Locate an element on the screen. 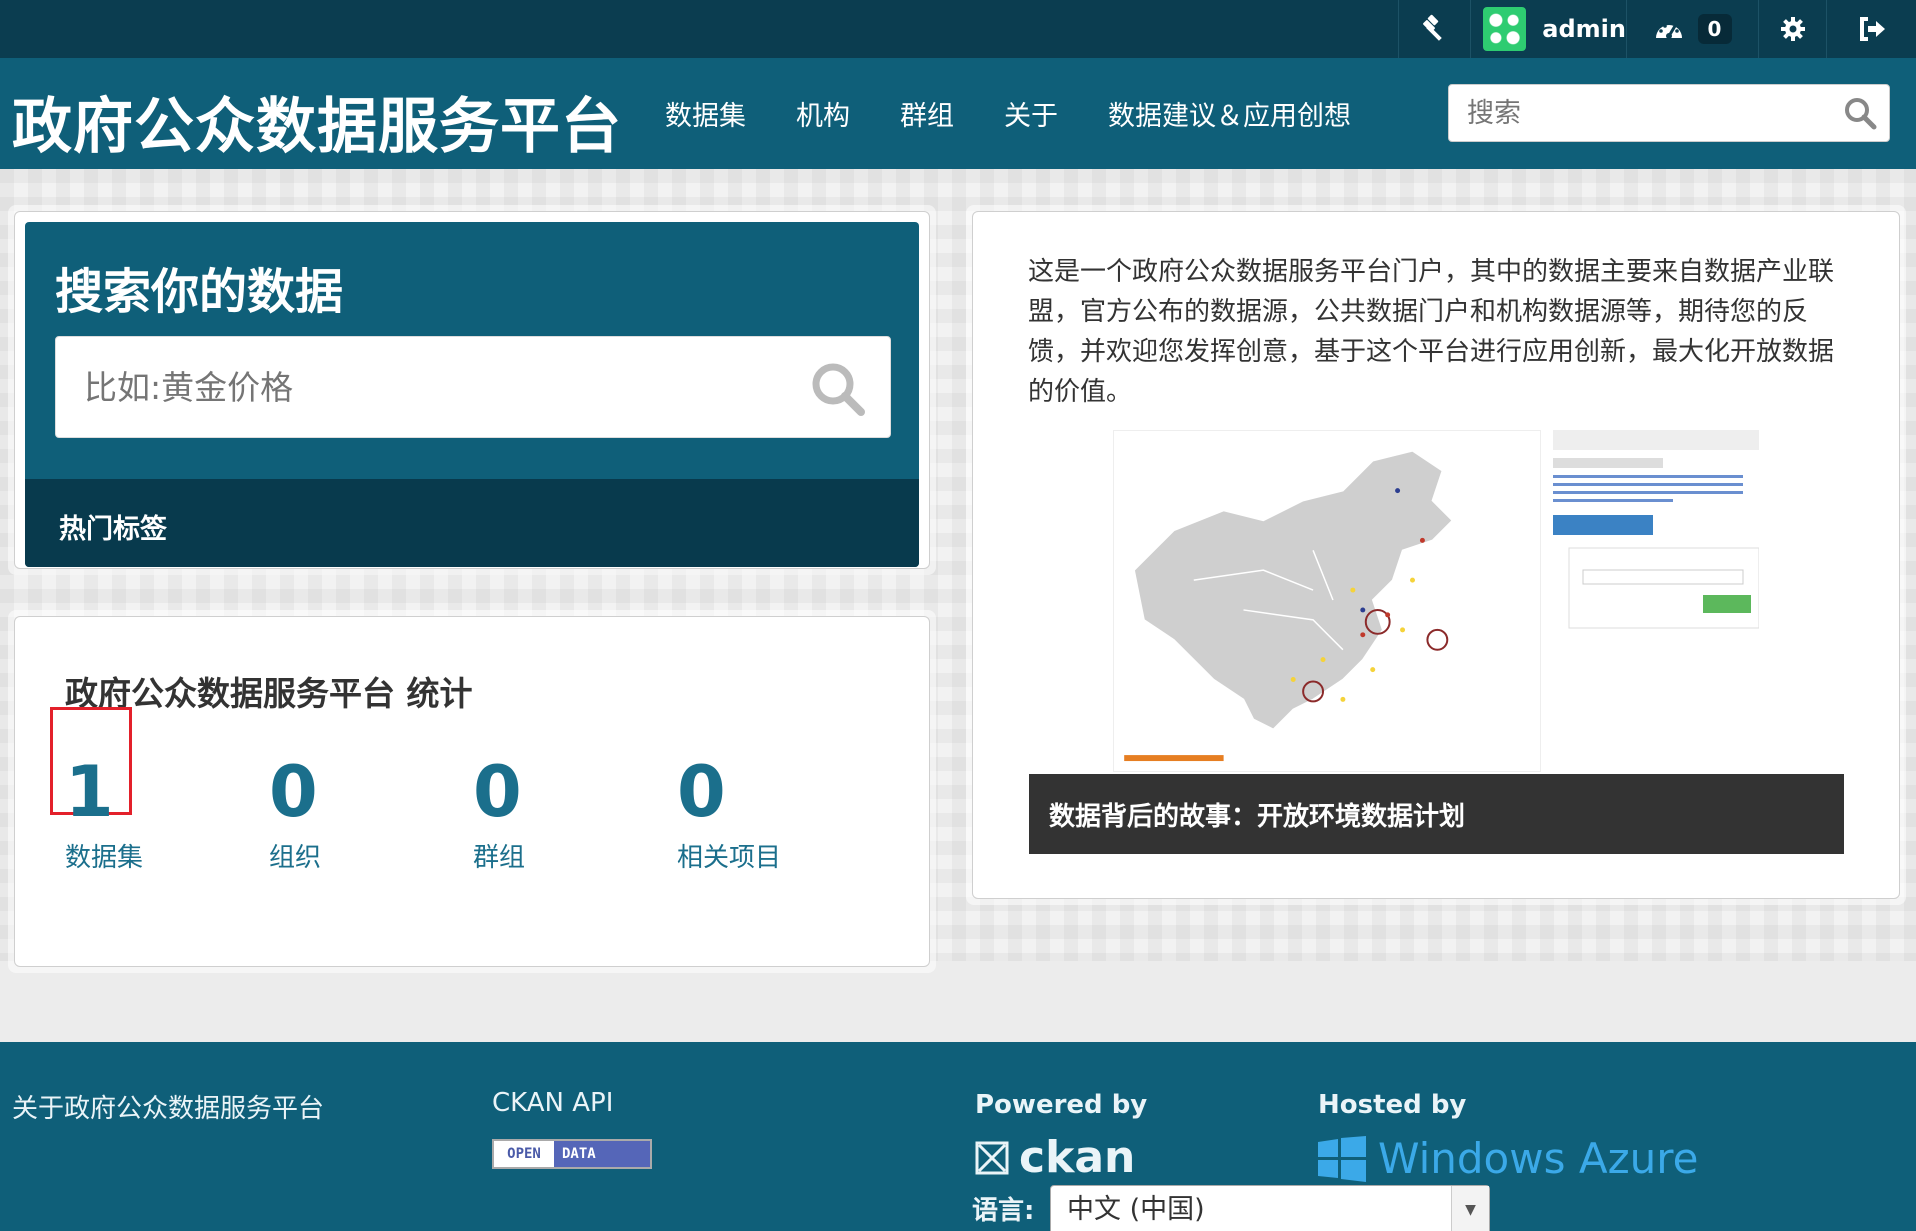  search-panel: 搜索你的数据 热门标签 is located at coordinates (472, 390).